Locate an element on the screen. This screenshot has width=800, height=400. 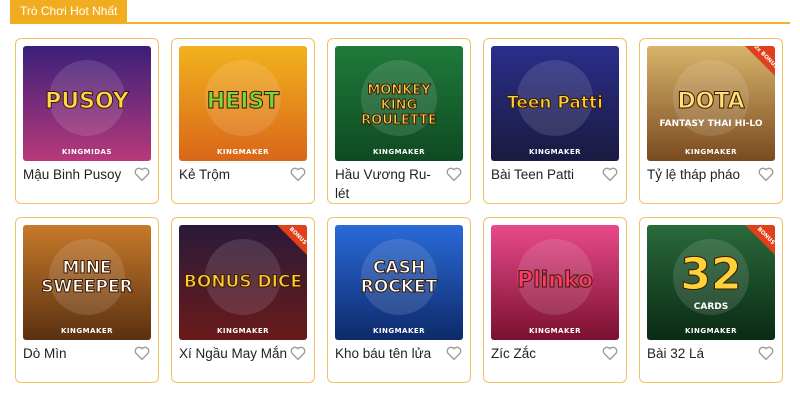
game-card: MINE SWEEPER KINGMAKER Dò Mìn is located at coordinates (87, 300).